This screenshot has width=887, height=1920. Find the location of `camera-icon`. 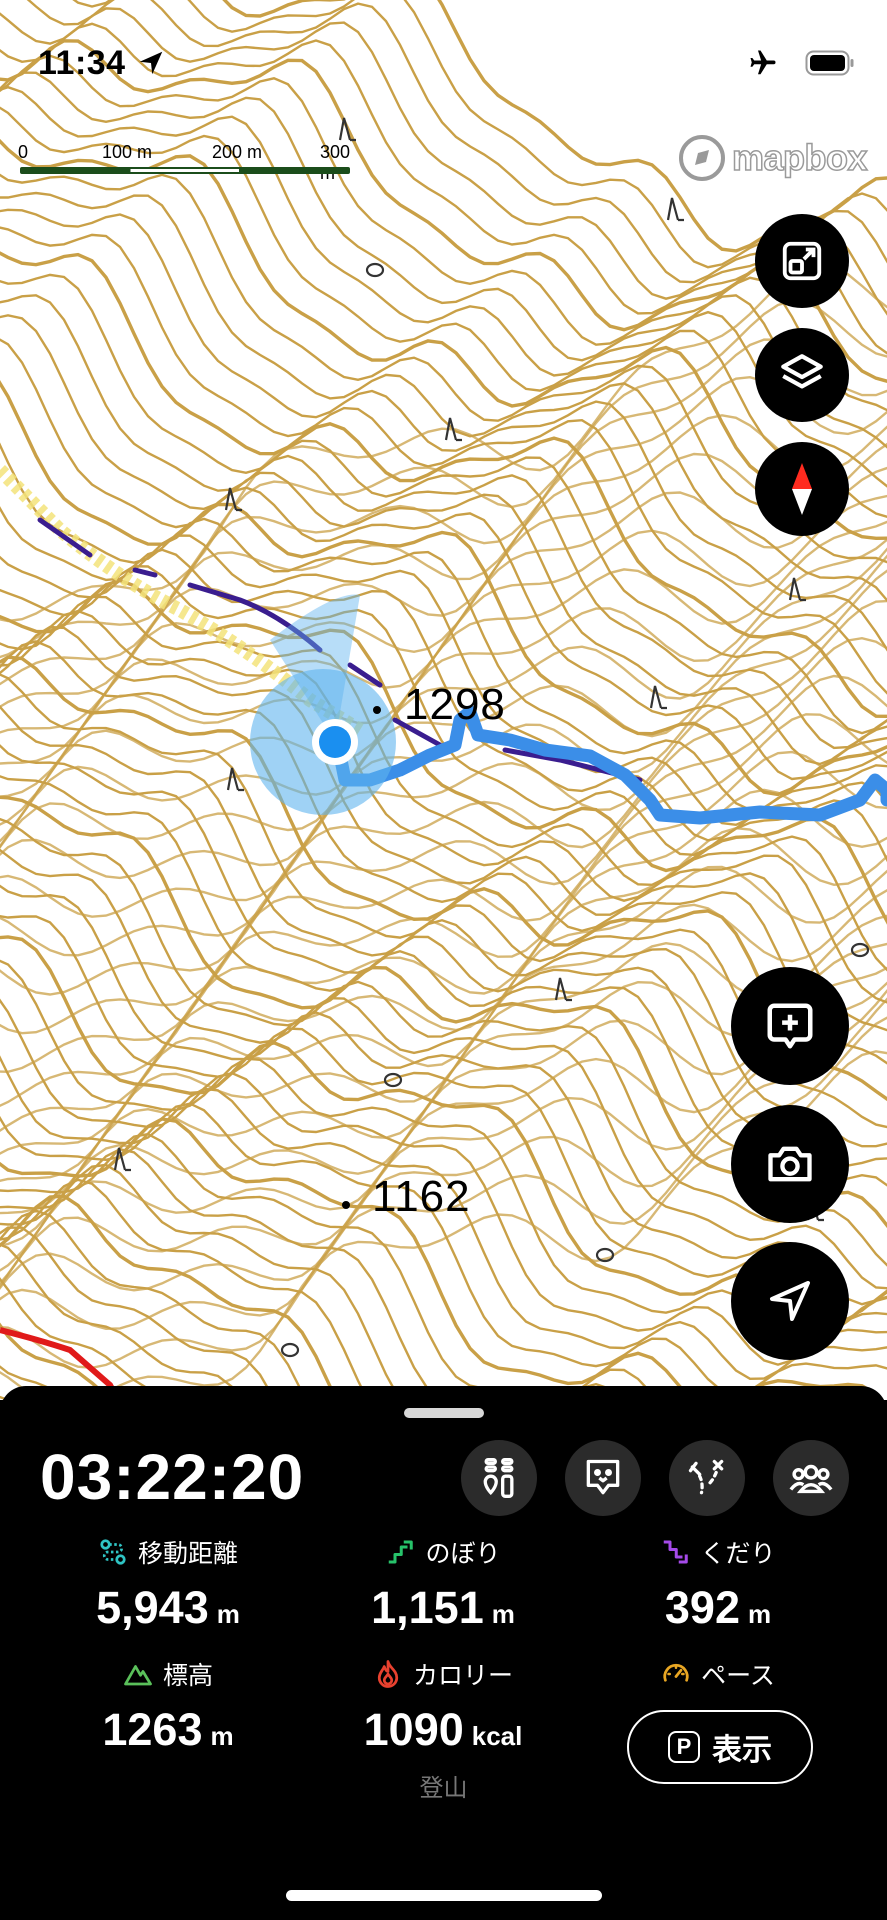

camera-icon is located at coordinates (790, 1164).